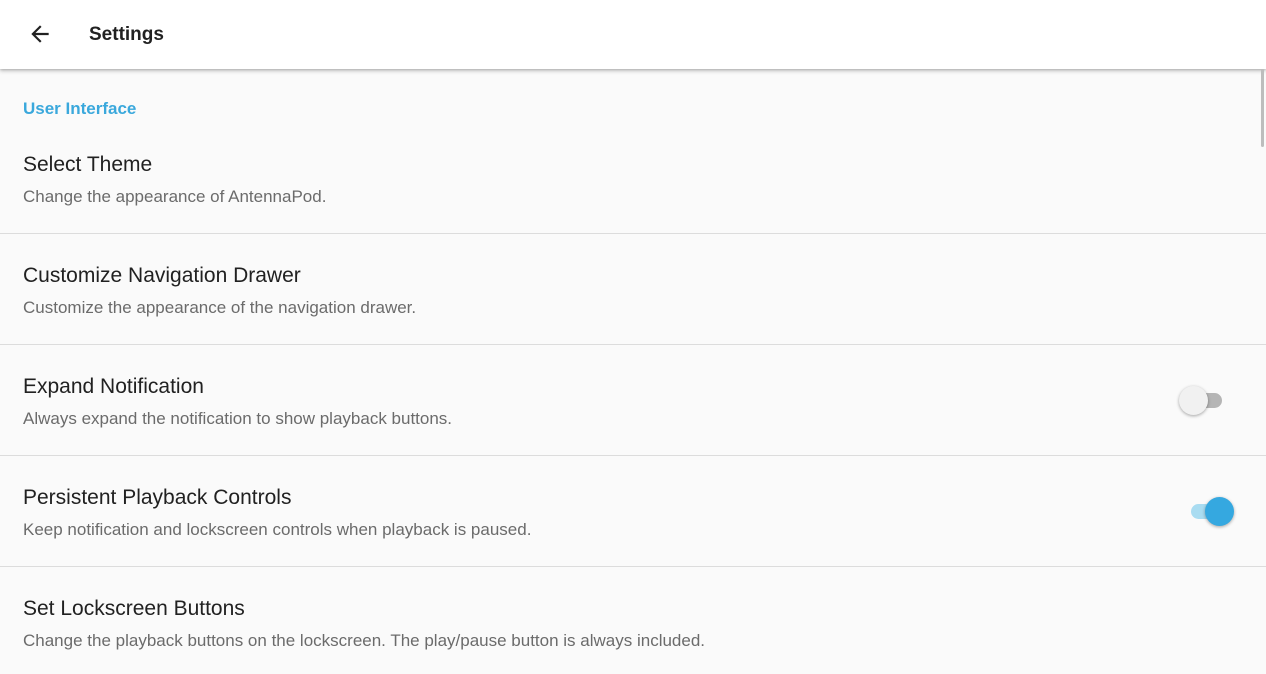  What do you see at coordinates (113, 386) in the screenshot?
I see `pref-title: Expand Notification` at bounding box center [113, 386].